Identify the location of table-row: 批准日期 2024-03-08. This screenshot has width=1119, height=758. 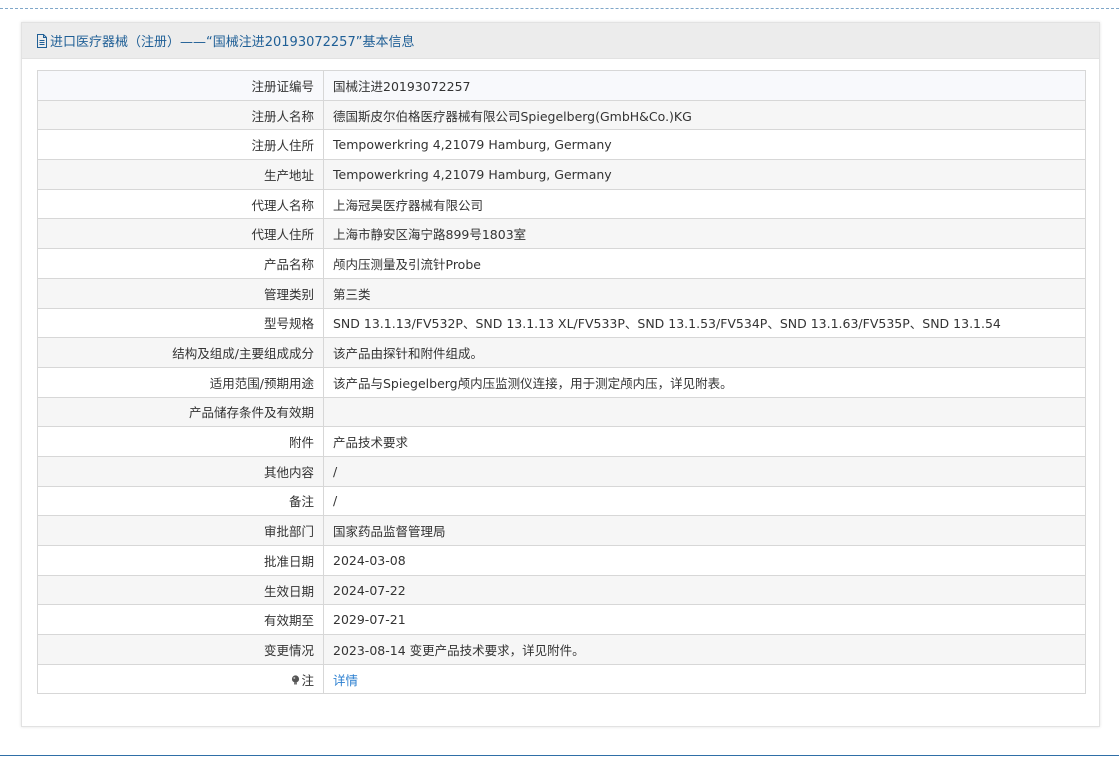
(561, 560).